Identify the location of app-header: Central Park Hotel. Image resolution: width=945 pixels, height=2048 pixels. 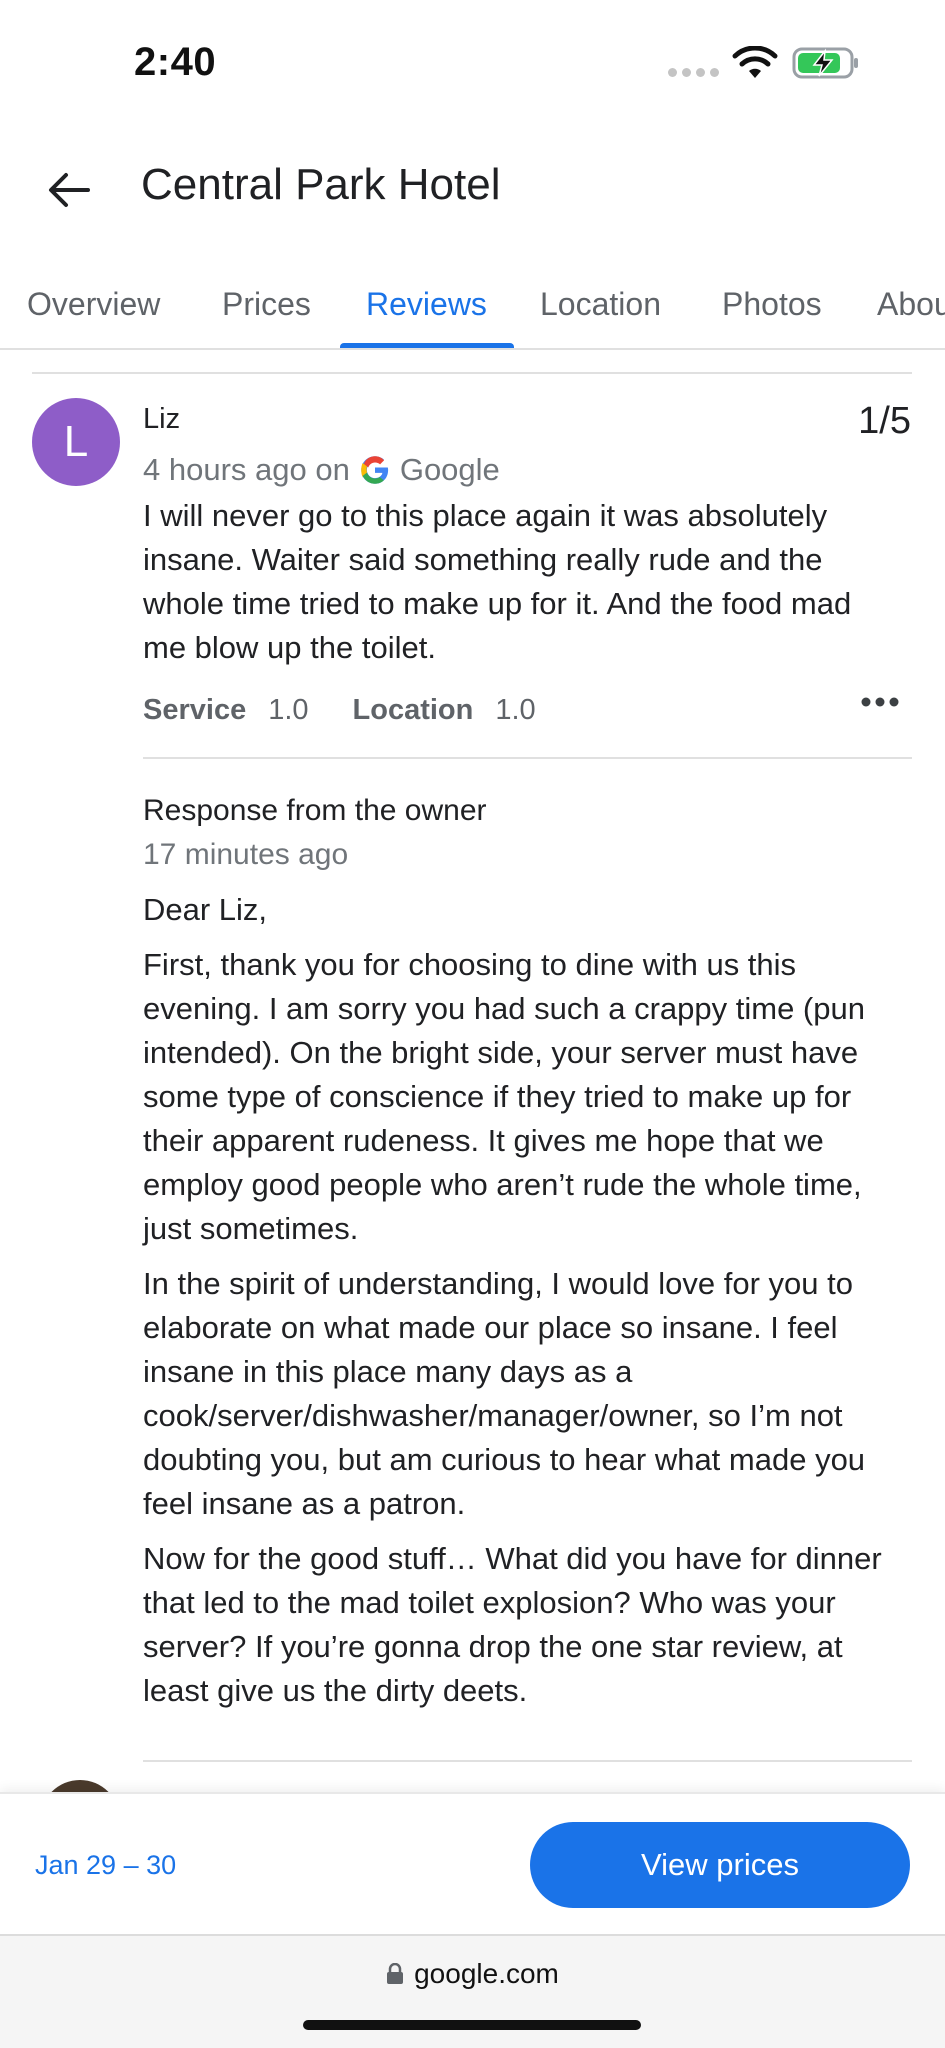
(472, 190).